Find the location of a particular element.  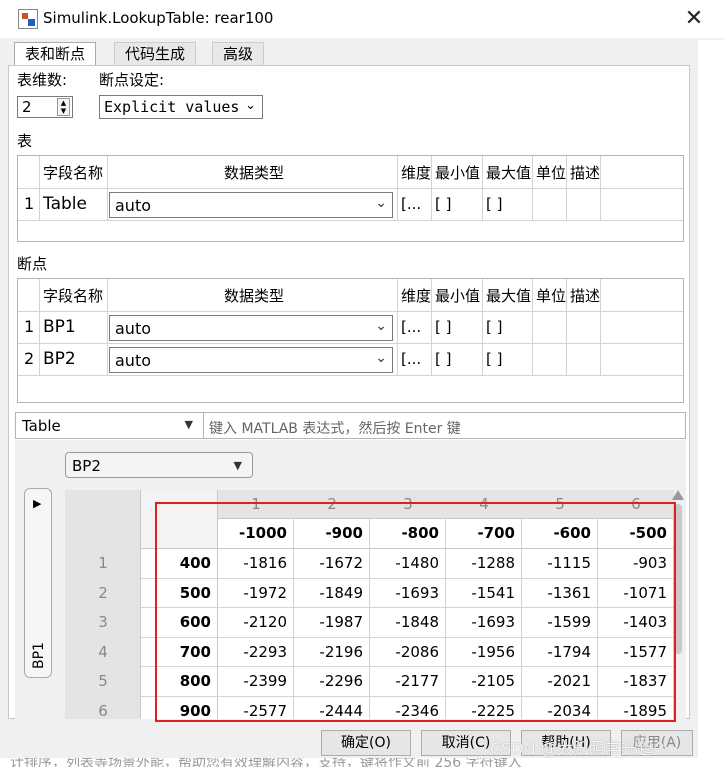

table-value-cell: -1848 is located at coordinates (408, 623).